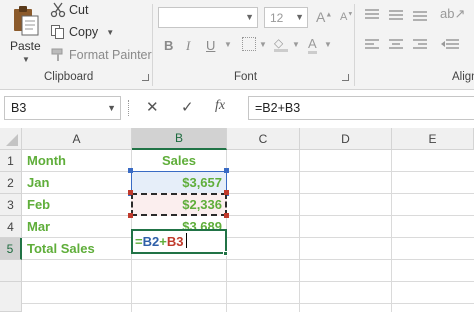 The height and width of the screenshot is (312, 474). I want to click on row-header-4: 4, so click(11, 227).